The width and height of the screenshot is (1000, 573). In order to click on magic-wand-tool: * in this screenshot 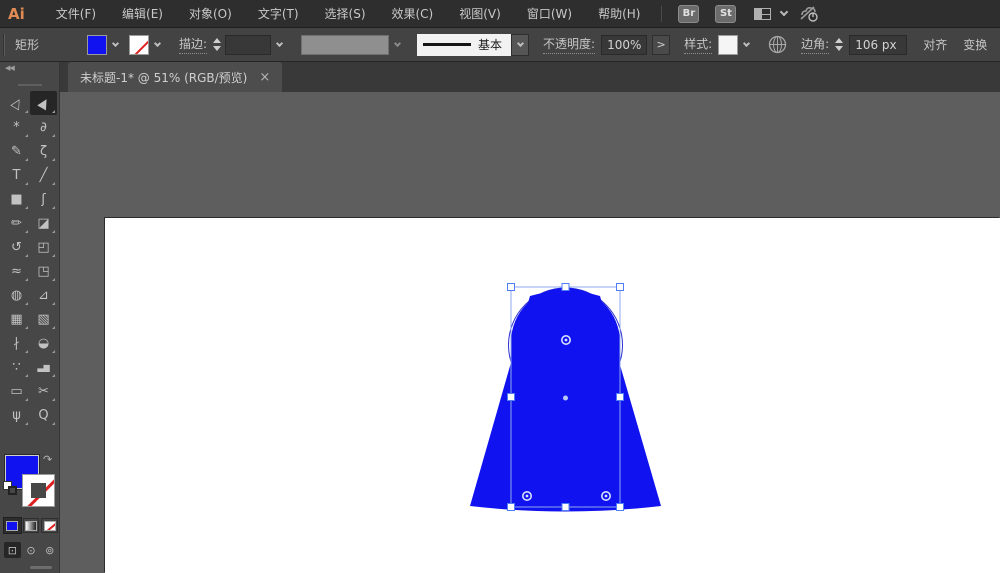, I will do `click(16, 127)`.